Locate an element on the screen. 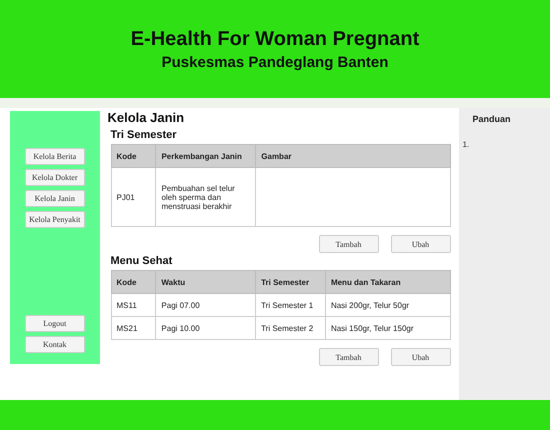 The image size is (550, 430). table-cell: Pembuahan sel telur oleh sperma dan menstruasi berakhir is located at coordinates (206, 197).